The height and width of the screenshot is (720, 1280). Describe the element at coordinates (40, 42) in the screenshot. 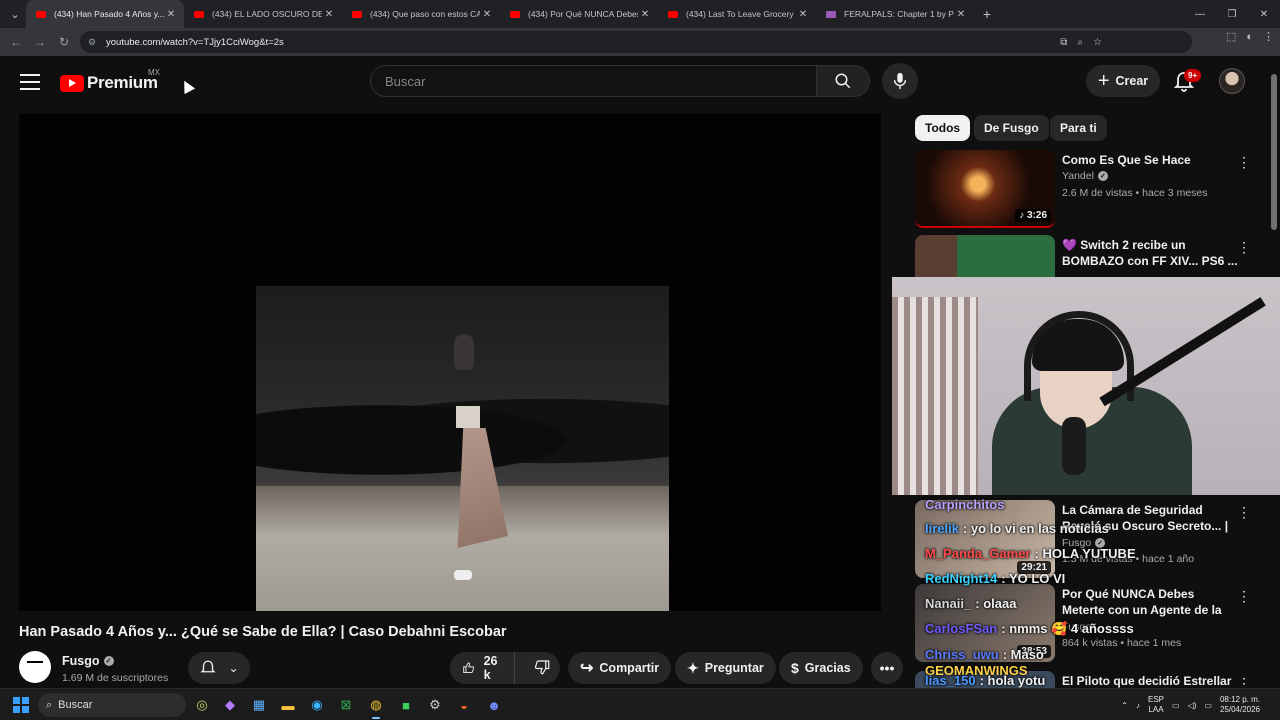

I see `forward-icon: →` at that location.